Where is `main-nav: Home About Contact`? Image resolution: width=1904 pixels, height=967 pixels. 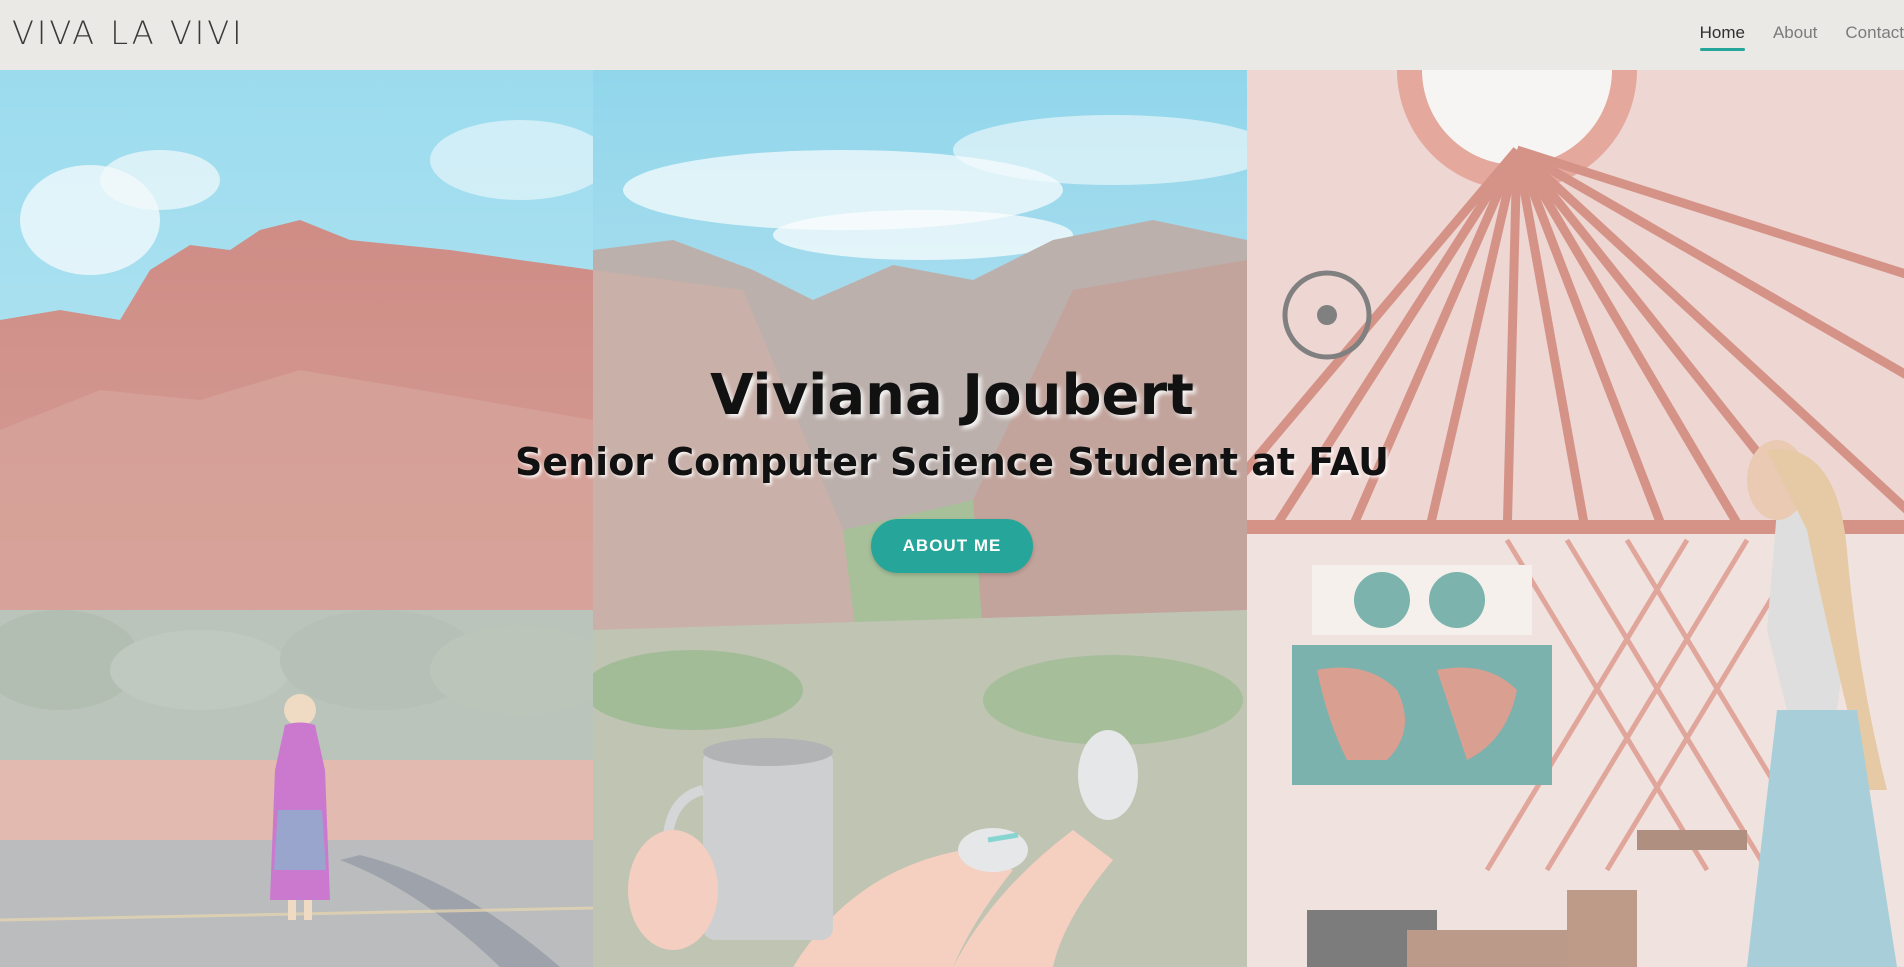 main-nav: Home About Contact is located at coordinates (1801, 35).